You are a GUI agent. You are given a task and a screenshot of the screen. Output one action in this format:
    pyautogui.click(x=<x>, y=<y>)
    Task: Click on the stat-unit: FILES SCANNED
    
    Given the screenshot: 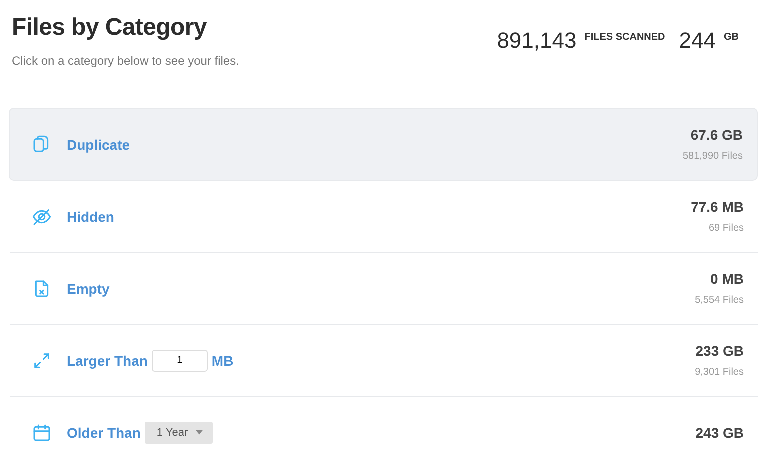 What is the action you would take?
    pyautogui.click(x=625, y=37)
    